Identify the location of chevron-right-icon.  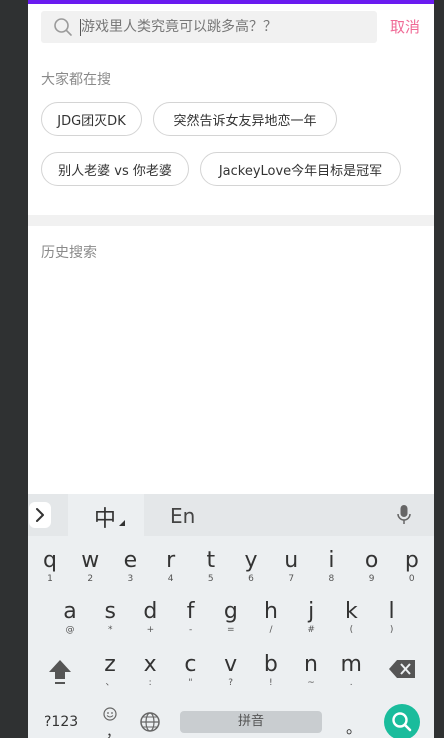
(40, 515).